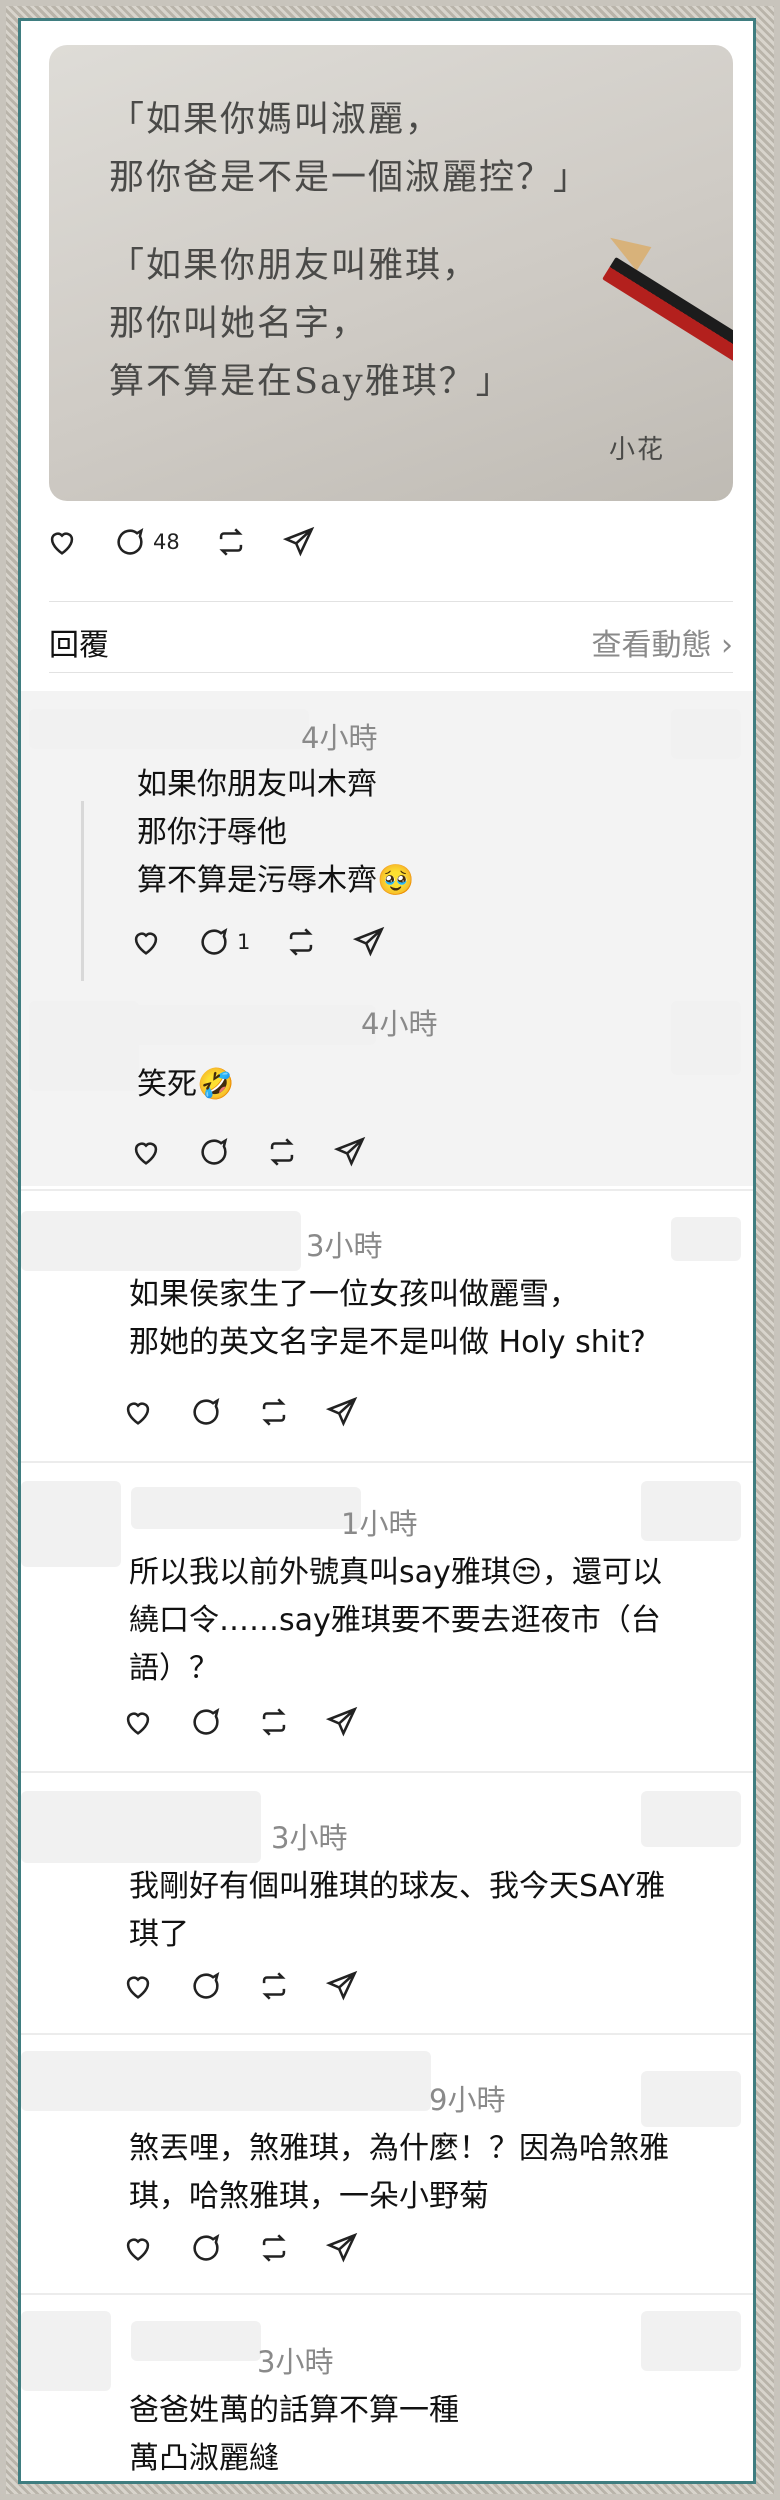 This screenshot has width=780, height=2500. Describe the element at coordinates (294, 266) in the screenshot. I see `image-line-3: 「如果你朋友叫雅琪，` at that location.